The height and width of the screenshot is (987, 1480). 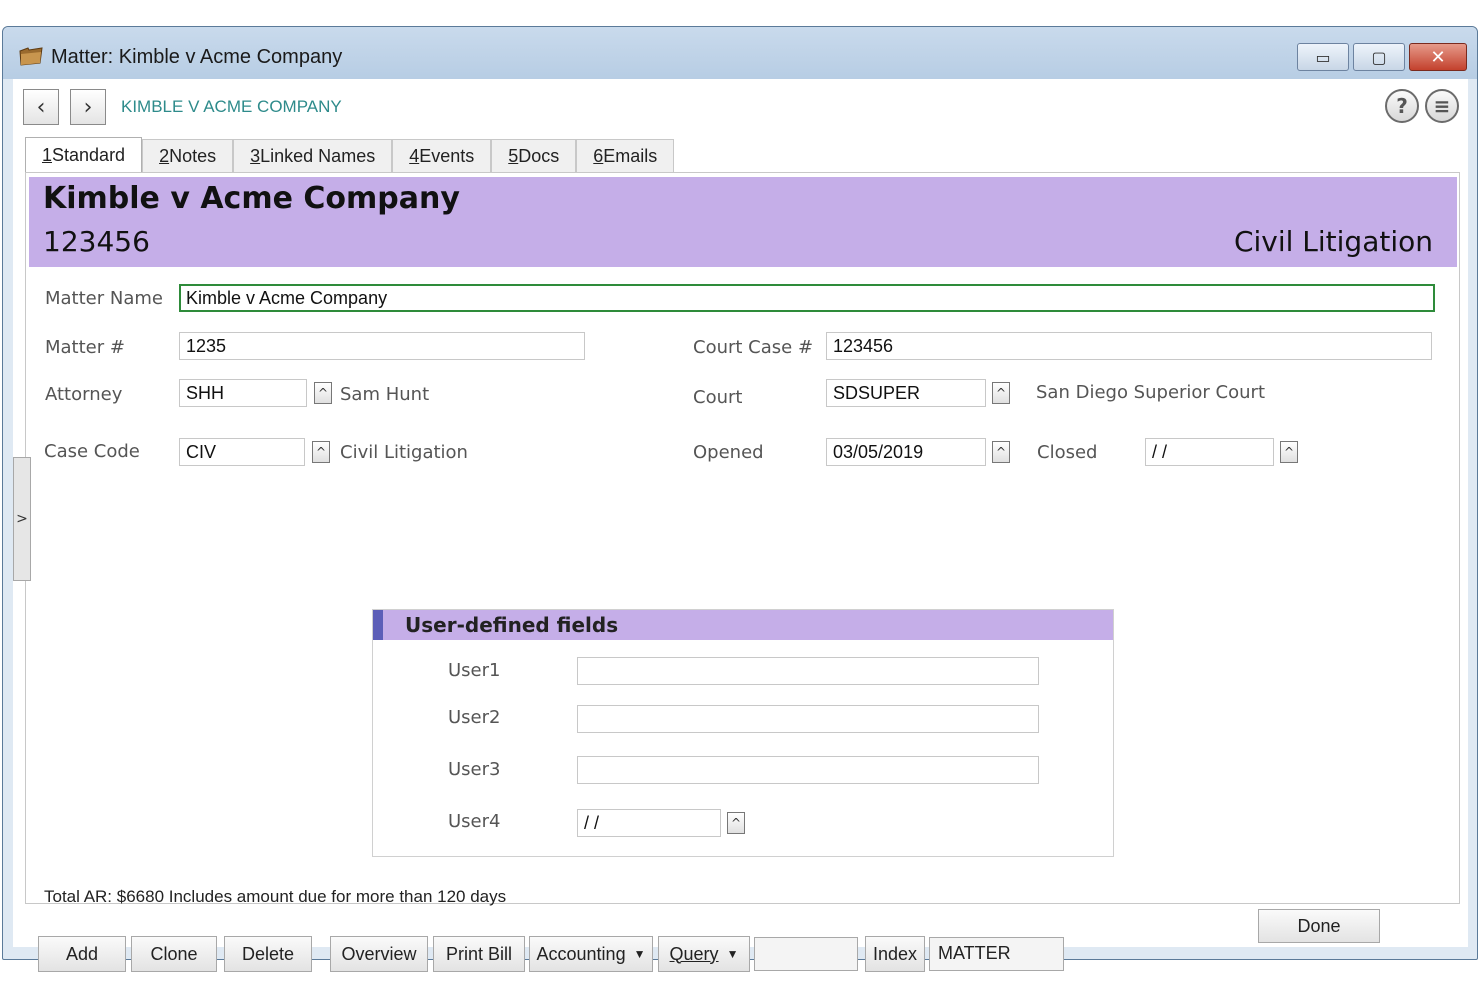 I want to click on court-description: San Diego Superior Court, so click(x=1150, y=392).